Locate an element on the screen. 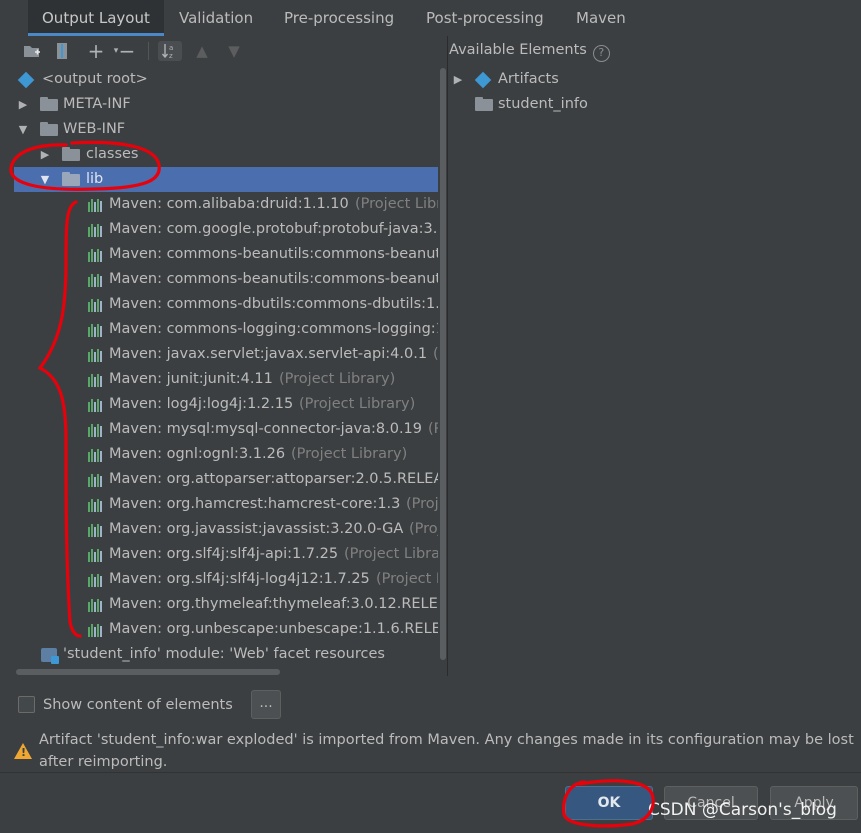 The height and width of the screenshot is (833, 861). tree-row-lib: ▼ lib is located at coordinates (231, 179).